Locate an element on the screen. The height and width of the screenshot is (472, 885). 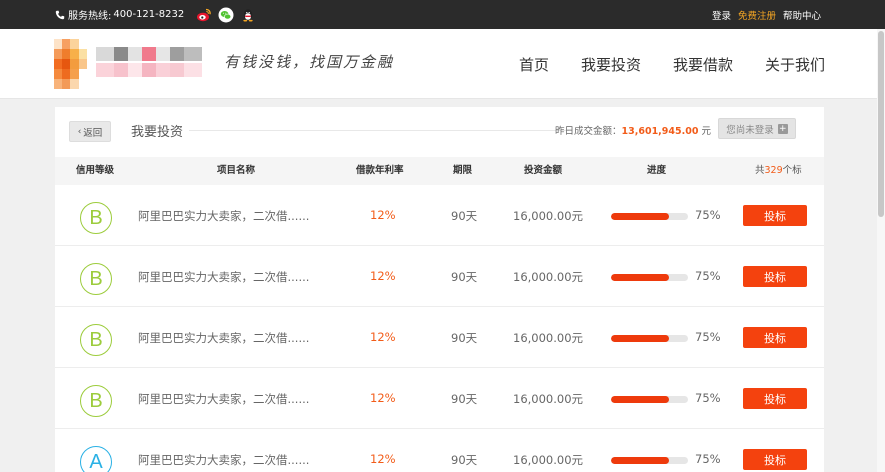
login-status-label: 您尚未登录 is located at coordinates (750, 130).